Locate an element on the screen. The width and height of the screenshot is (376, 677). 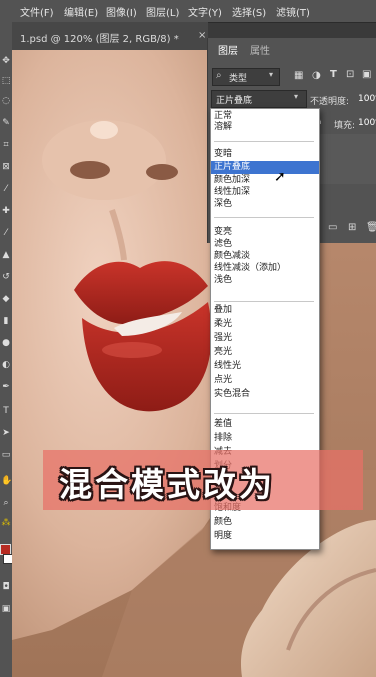
layer-row-selected is located at coordinates (347, 159).